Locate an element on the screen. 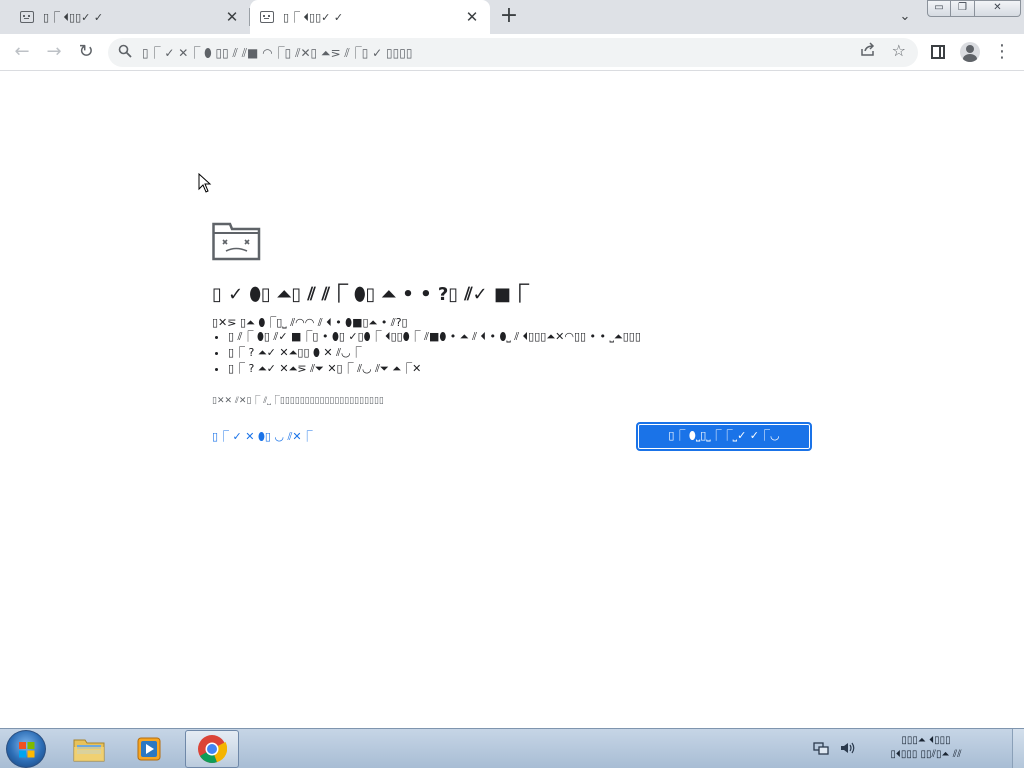 Image resolution: width=1024 pixels, height=768 pixels. volume-icon is located at coordinates (847, 749).